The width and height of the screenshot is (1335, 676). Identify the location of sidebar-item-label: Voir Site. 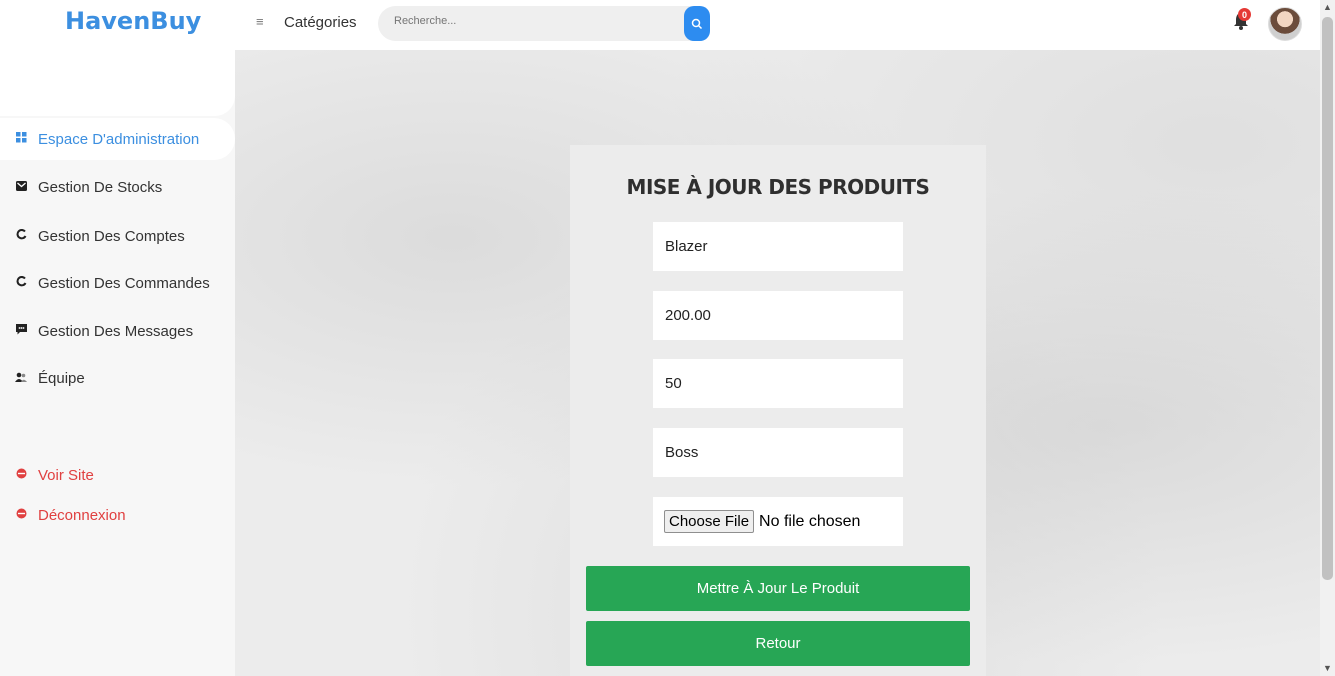
(66, 475).